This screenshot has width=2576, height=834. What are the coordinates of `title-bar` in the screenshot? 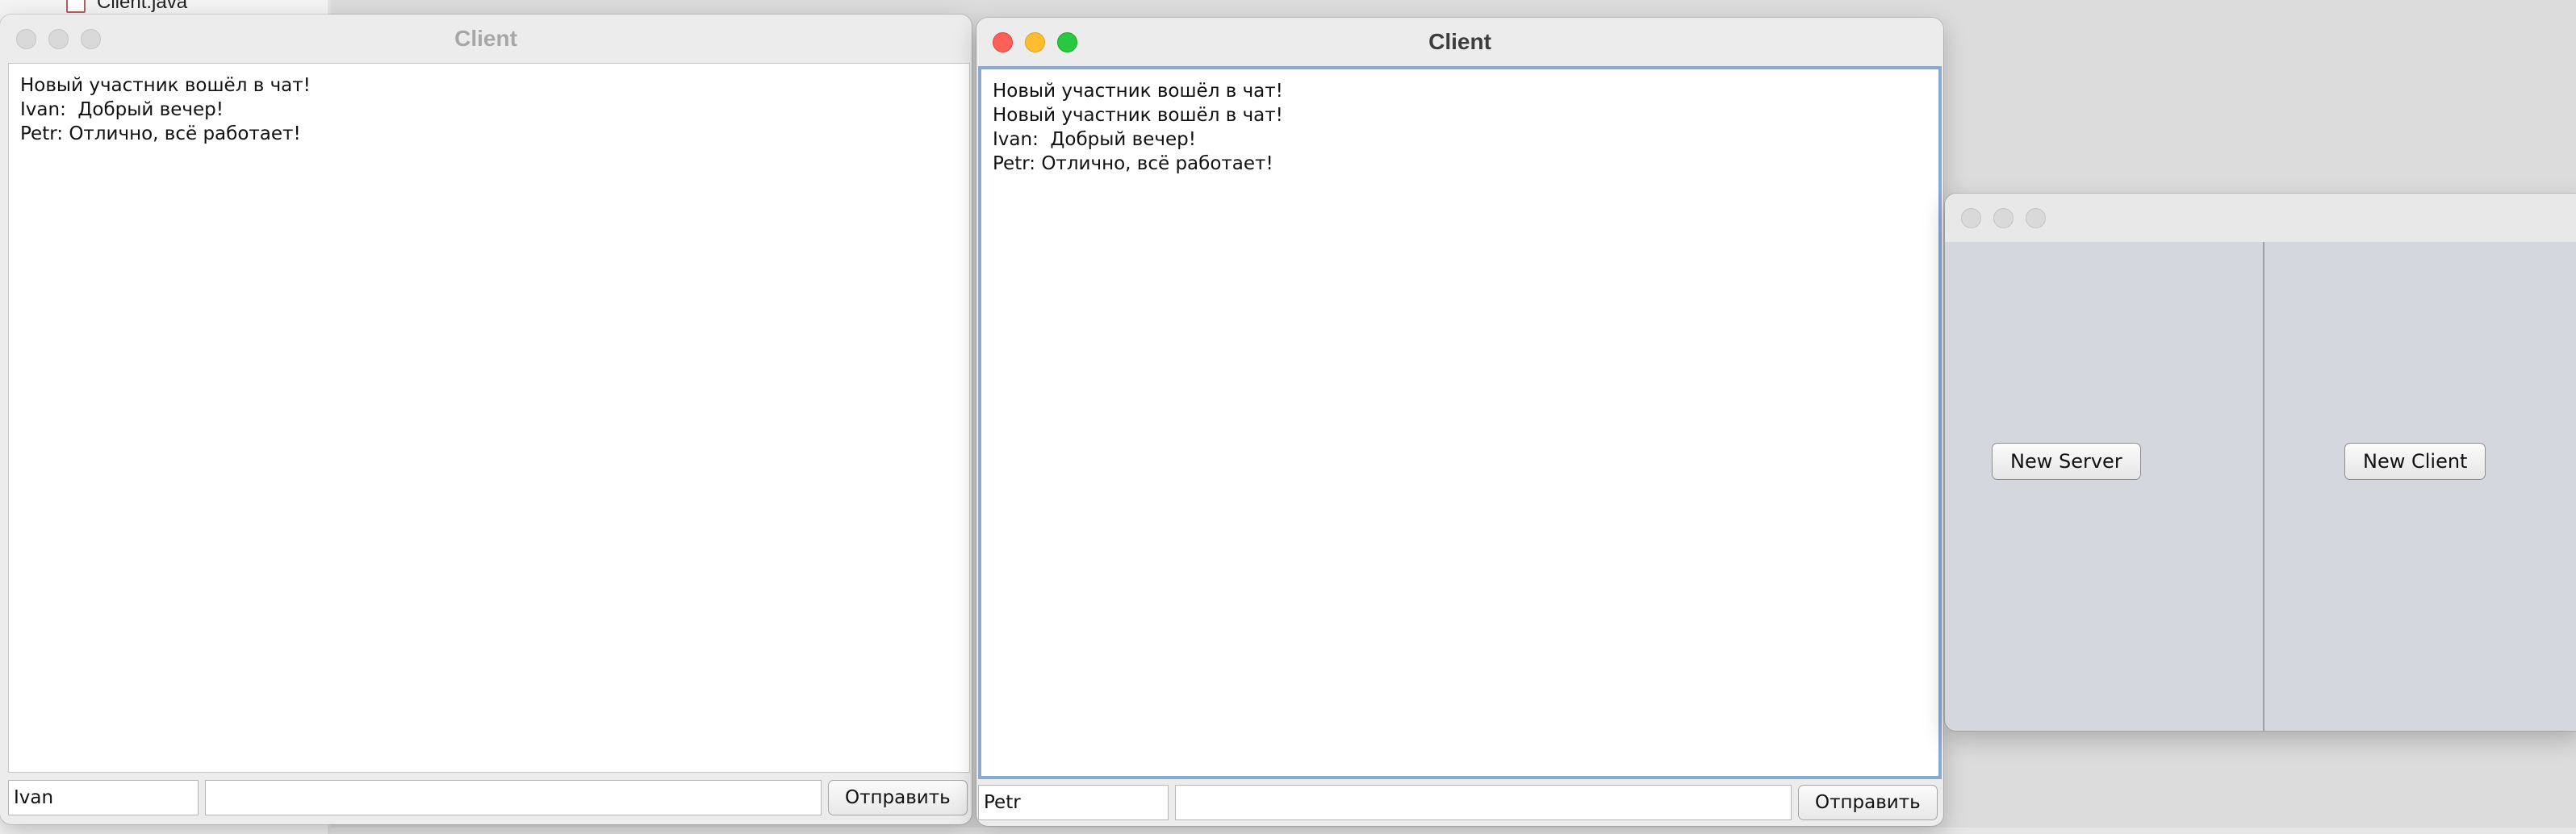 It's located at (2260, 218).